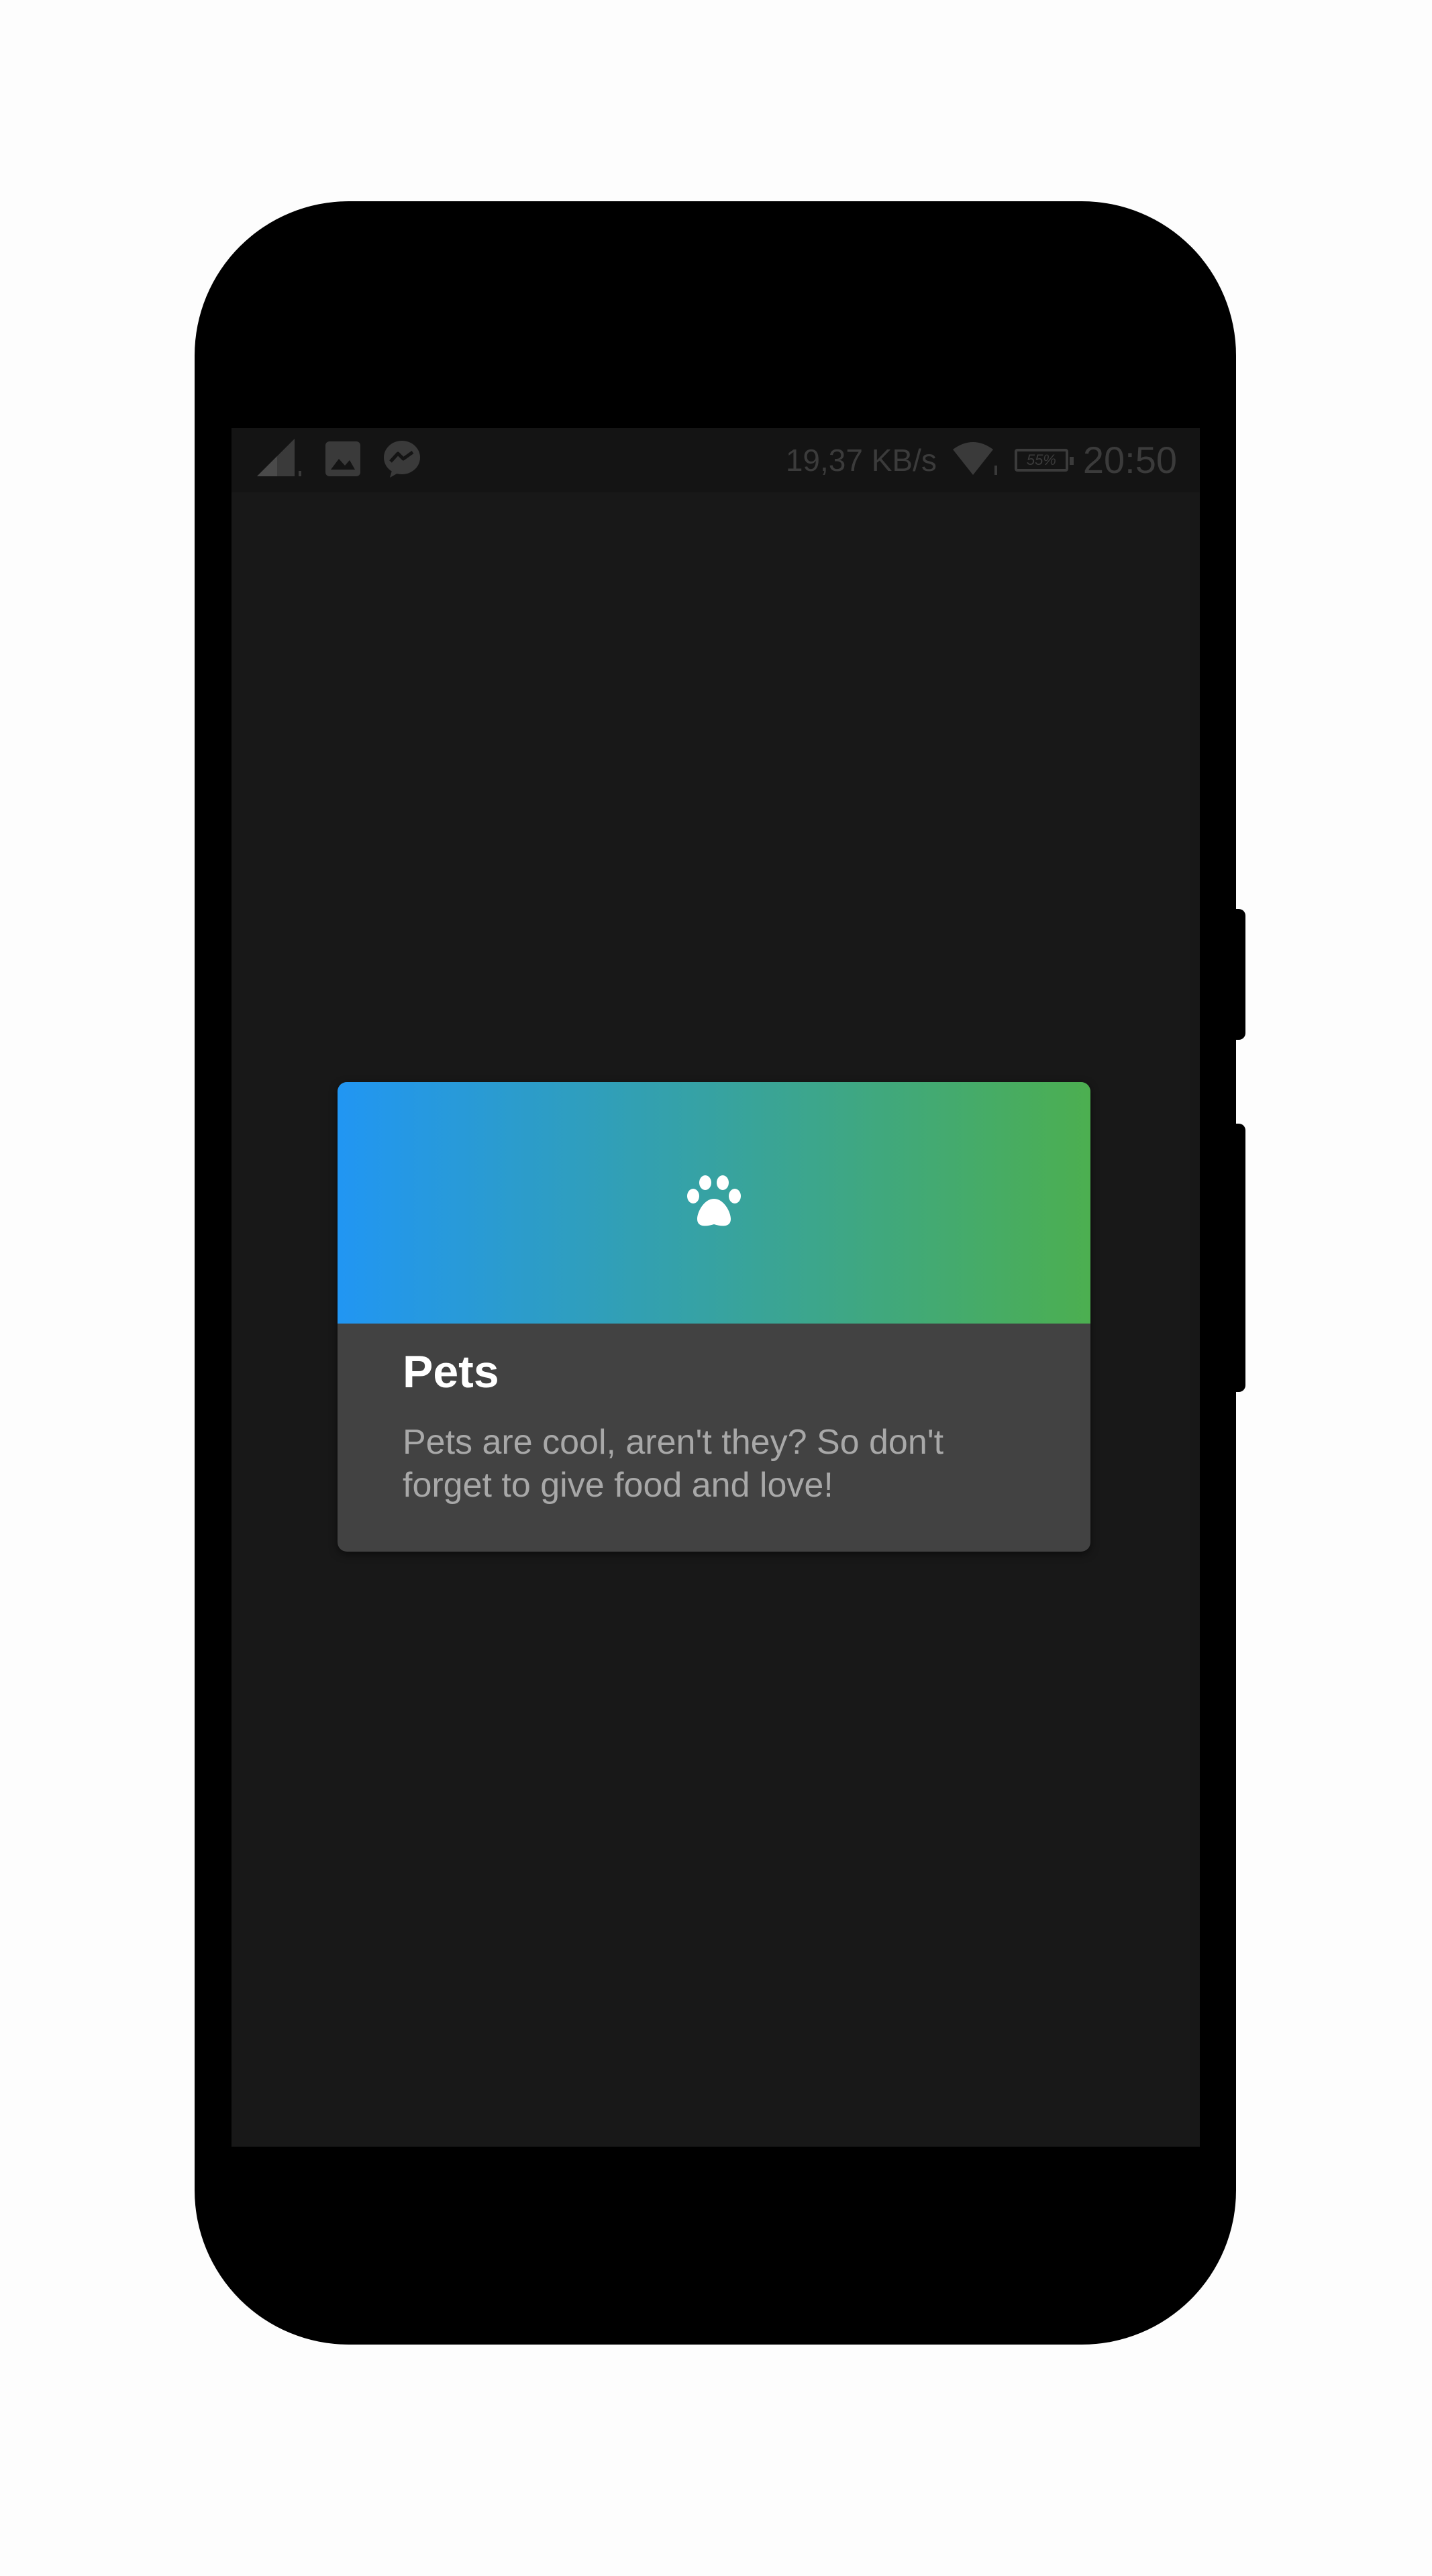 Image resolution: width=1432 pixels, height=2576 pixels. I want to click on status-bar: 19,37 KB/s 55% 20:50, so click(716, 460).